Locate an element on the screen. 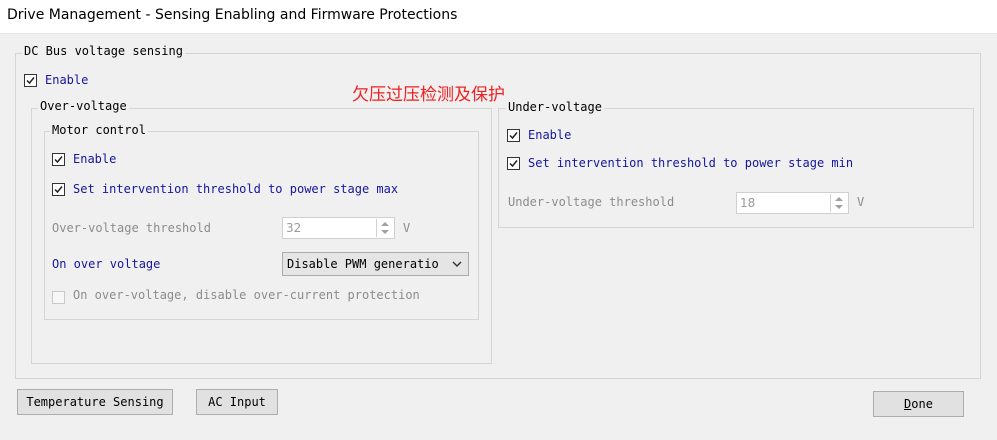 This screenshot has width=997, height=440. on-over-voltage-select: Disable PWM generatio is located at coordinates (375, 264).